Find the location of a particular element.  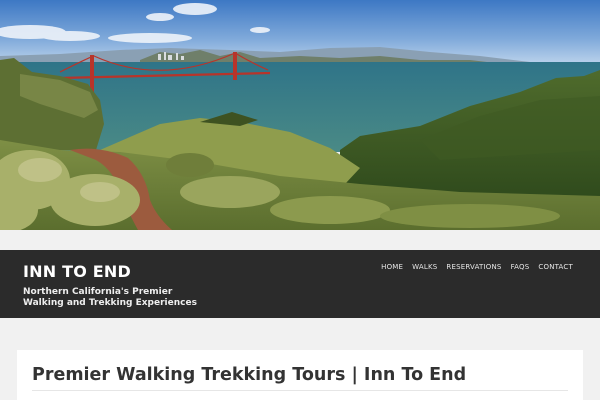

site-title: INN TO END is located at coordinates (77, 271).